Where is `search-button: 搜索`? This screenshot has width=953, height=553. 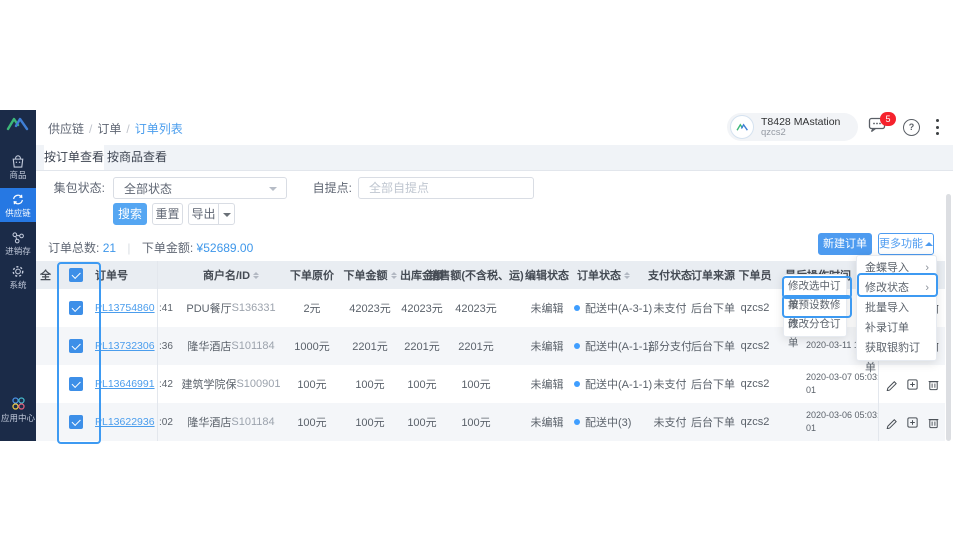
search-button: 搜索 is located at coordinates (130, 214).